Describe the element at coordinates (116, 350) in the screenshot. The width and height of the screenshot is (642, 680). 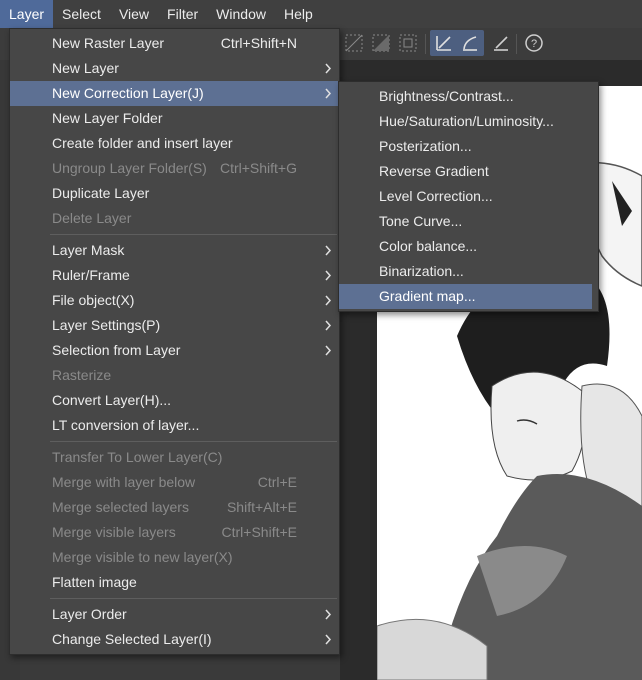
I see `menu-item-label: Selection from Layer` at that location.